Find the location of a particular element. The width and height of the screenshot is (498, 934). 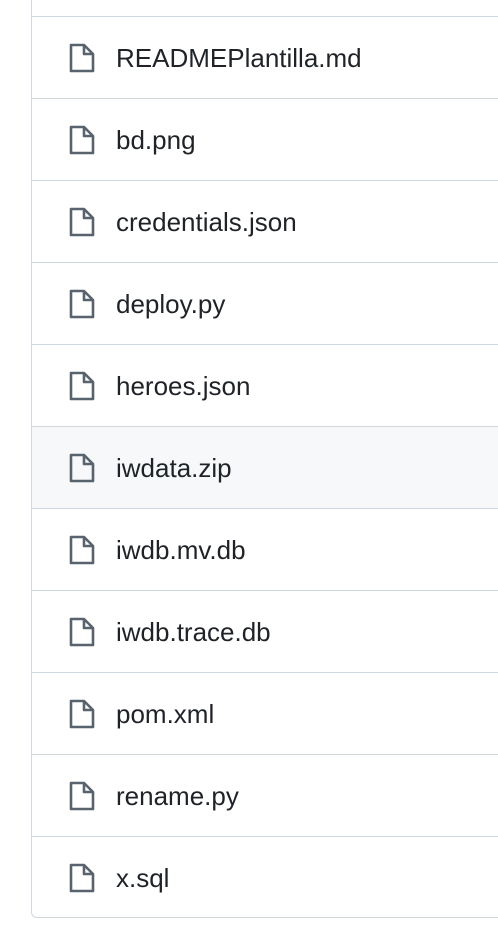

file-row: pom.xml is located at coordinates (265, 714).